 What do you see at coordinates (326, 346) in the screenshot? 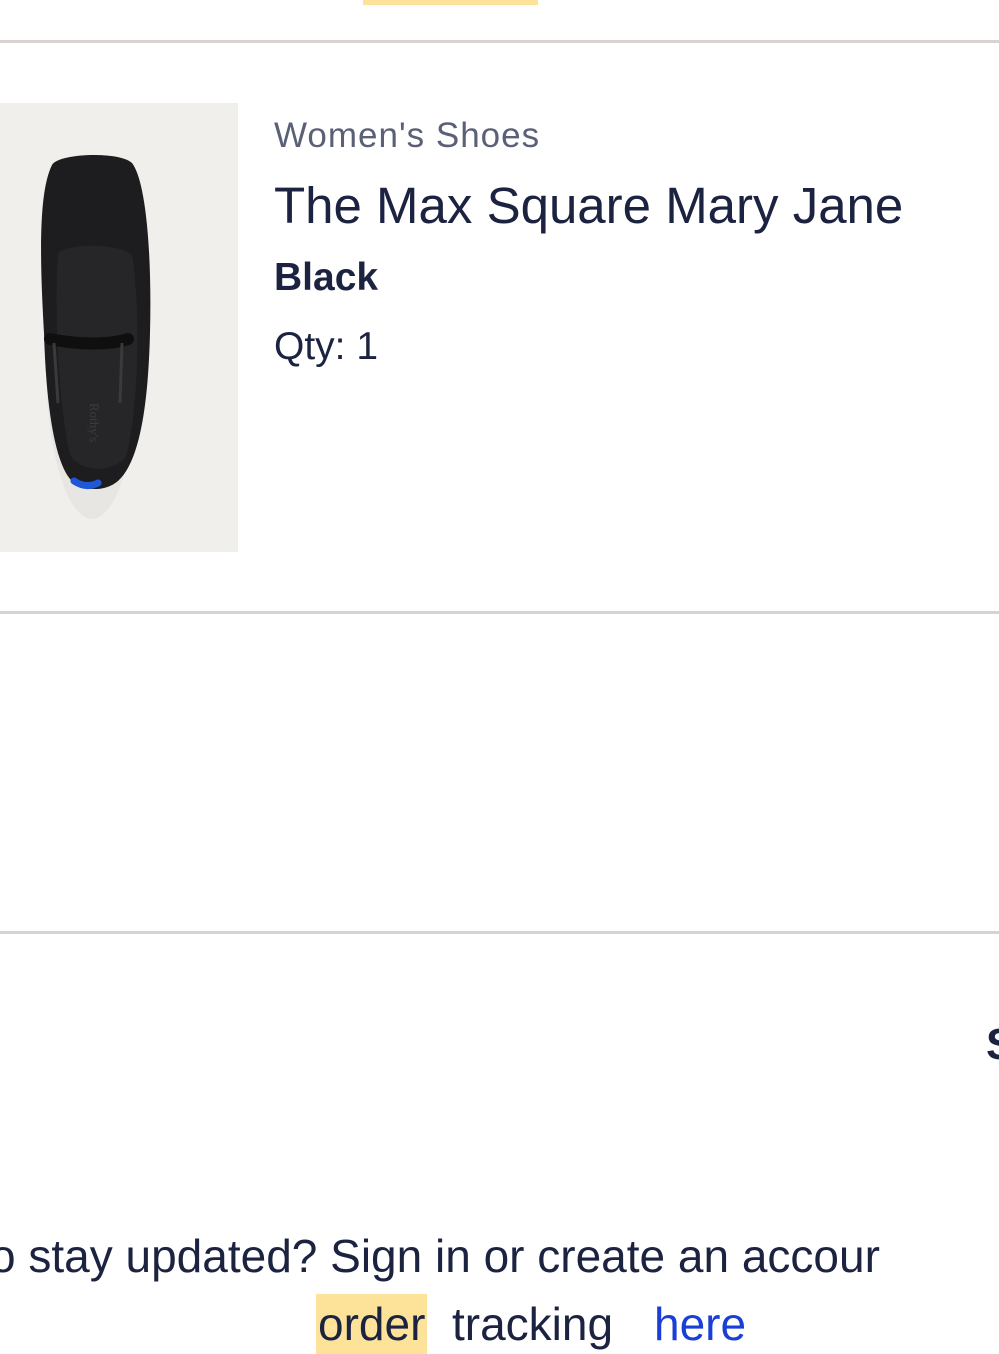
I see `product-quantity: Qty: 1` at bounding box center [326, 346].